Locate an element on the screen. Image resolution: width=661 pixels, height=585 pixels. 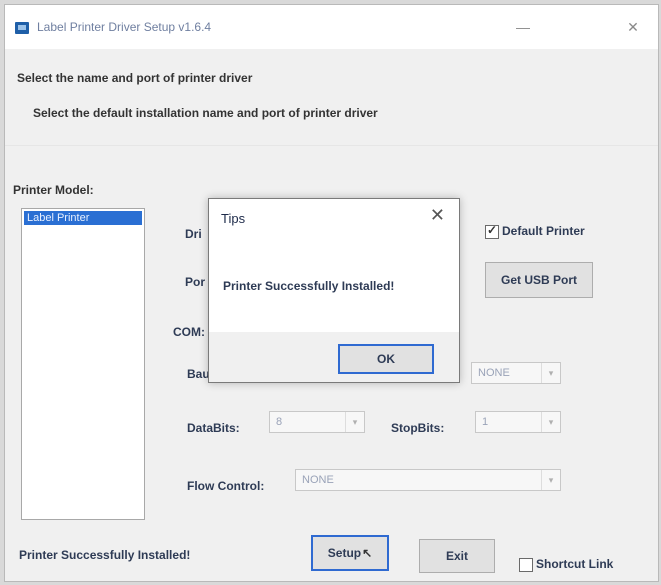
flow-control-value: NONE is located at coordinates (318, 480).